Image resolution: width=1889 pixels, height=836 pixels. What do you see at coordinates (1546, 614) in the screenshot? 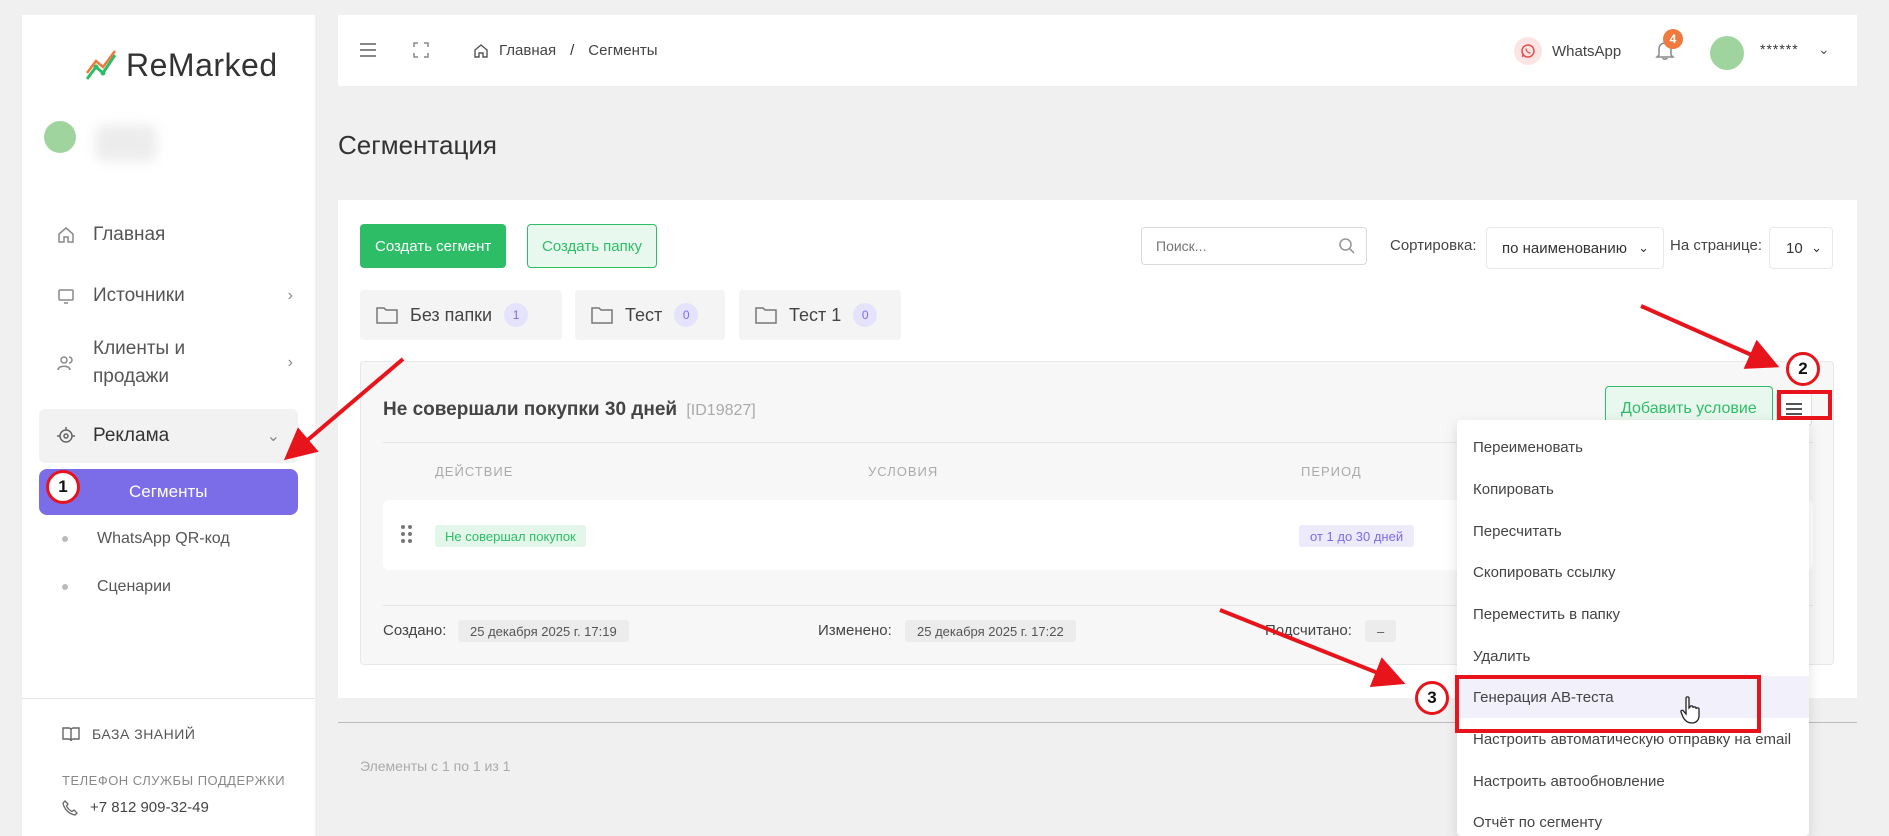
I see `menu-item-move-to-folder: Переместить в папку` at bounding box center [1546, 614].